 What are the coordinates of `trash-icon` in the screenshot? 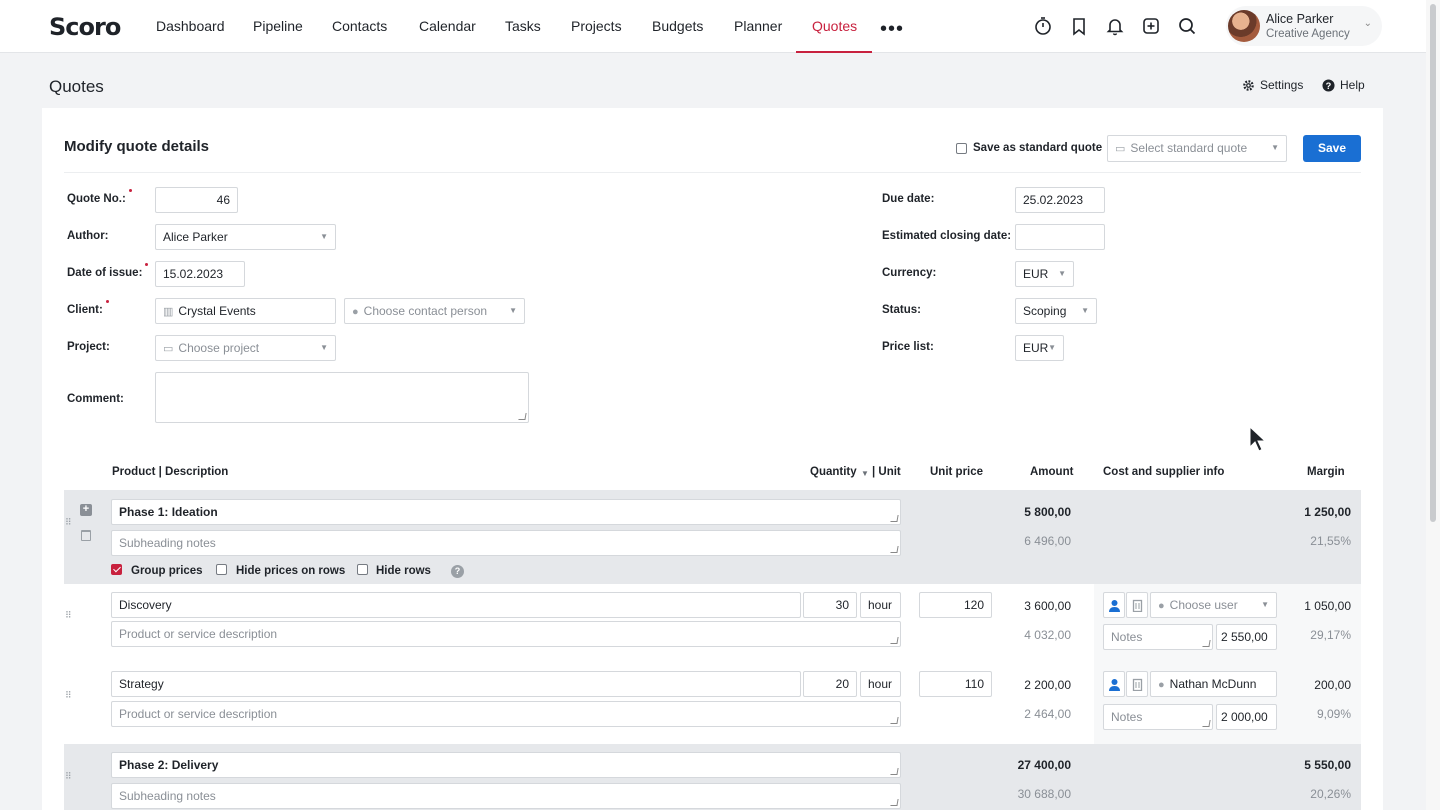 It's located at (86, 535).